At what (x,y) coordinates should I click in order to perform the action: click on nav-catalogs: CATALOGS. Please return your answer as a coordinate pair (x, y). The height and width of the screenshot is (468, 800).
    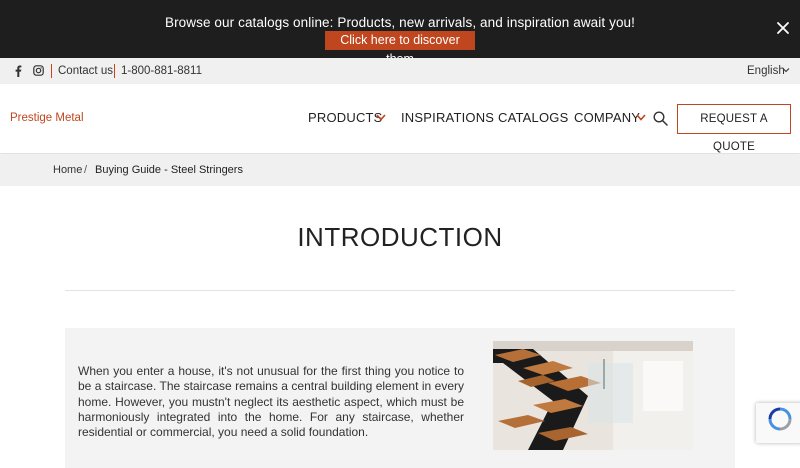
    Looking at the image, I should click on (533, 117).